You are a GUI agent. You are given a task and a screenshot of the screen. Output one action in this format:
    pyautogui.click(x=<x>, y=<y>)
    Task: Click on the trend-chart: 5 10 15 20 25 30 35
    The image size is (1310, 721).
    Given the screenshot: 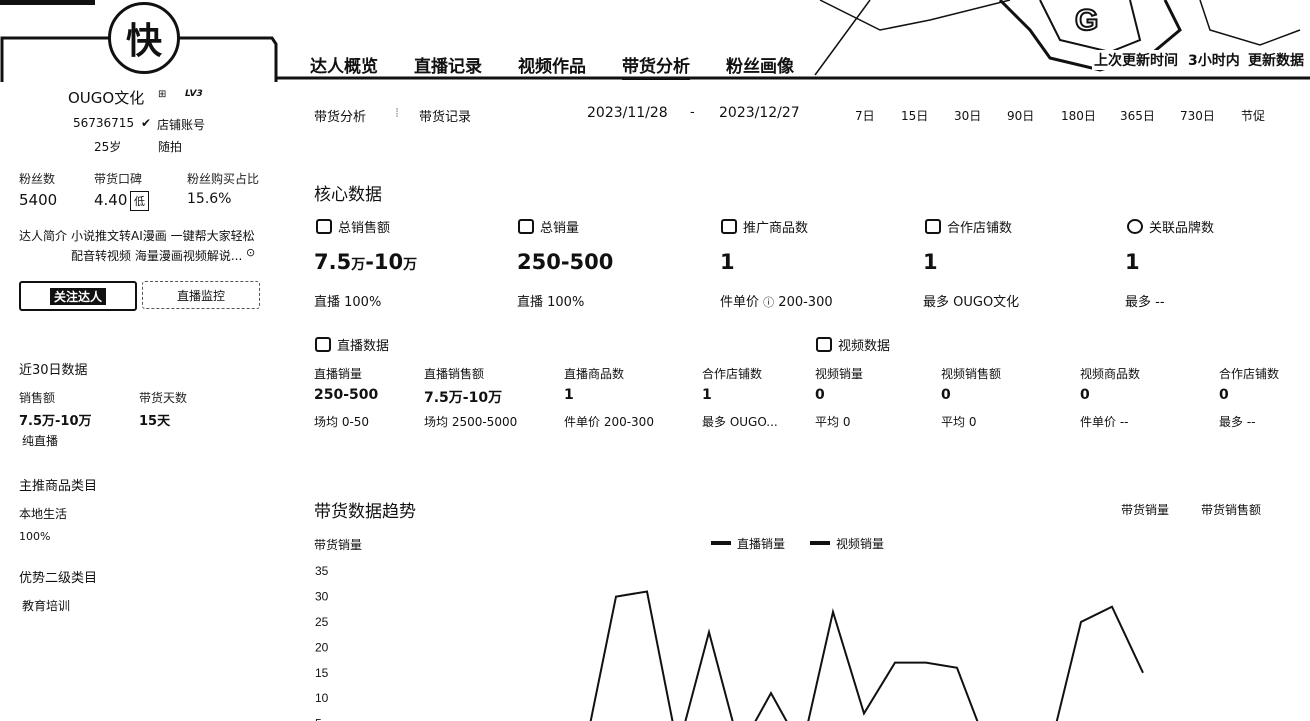 What is the action you would take?
    pyautogui.click(x=729, y=642)
    